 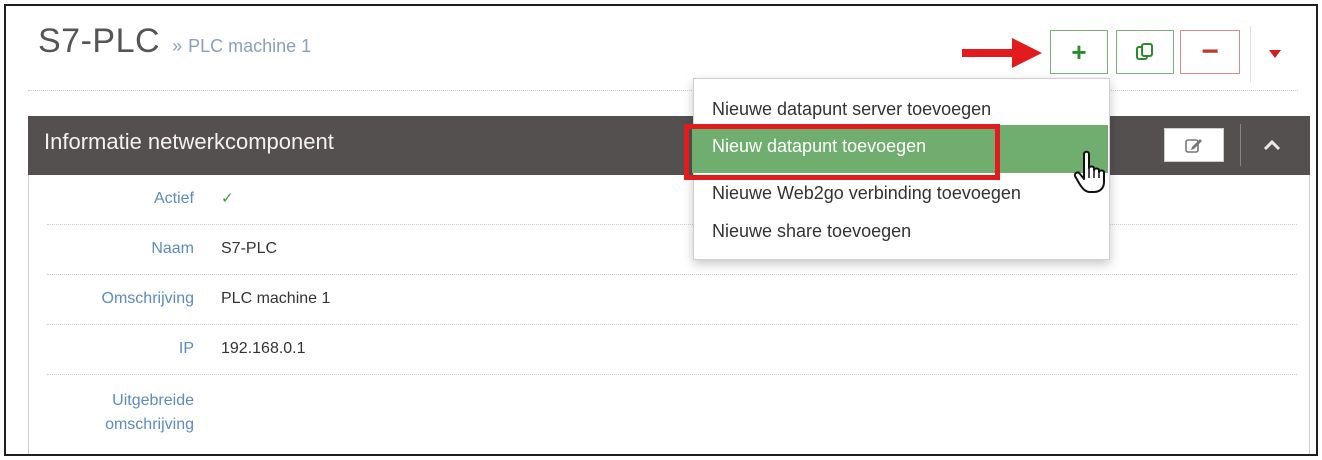 I want to click on more-dropdown-button, so click(x=1275, y=54).